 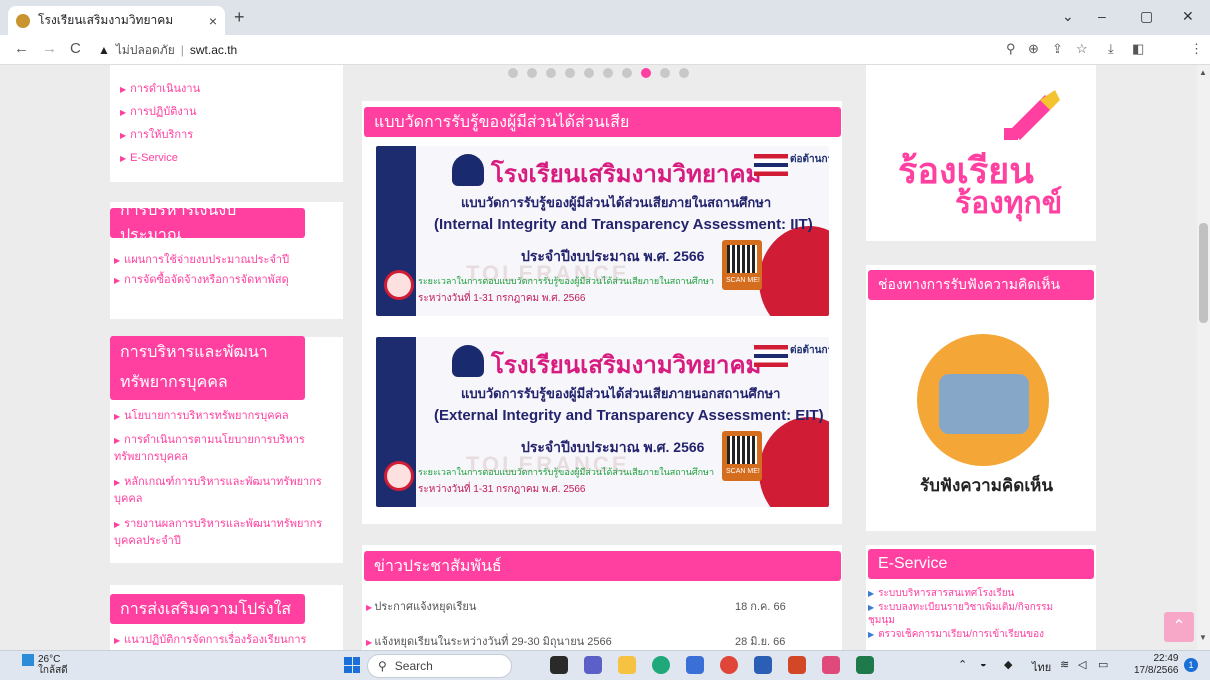 What do you see at coordinates (962, 664) in the screenshot?
I see `tray-chevron-icon: ⌃` at bounding box center [962, 664].